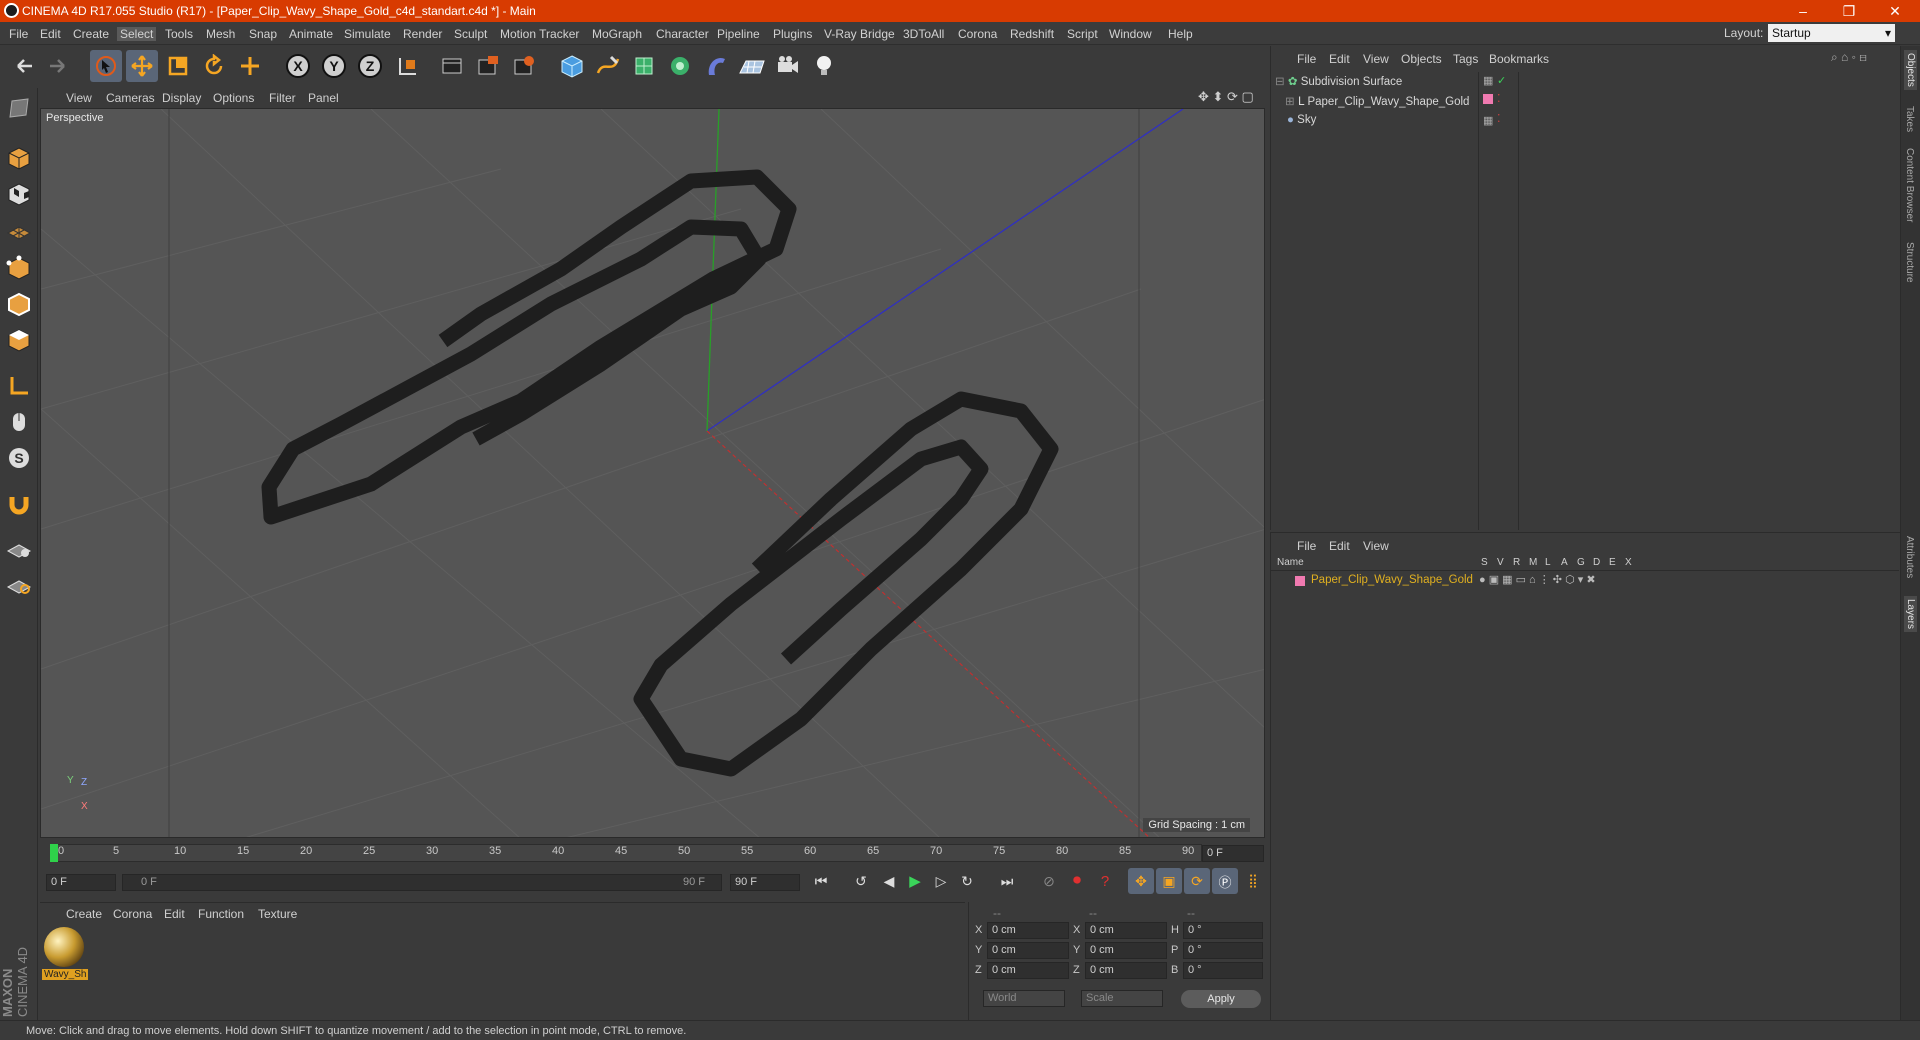  Describe the element at coordinates (861, 881) in the screenshot. I see `previous-key-icon: ↺` at that location.